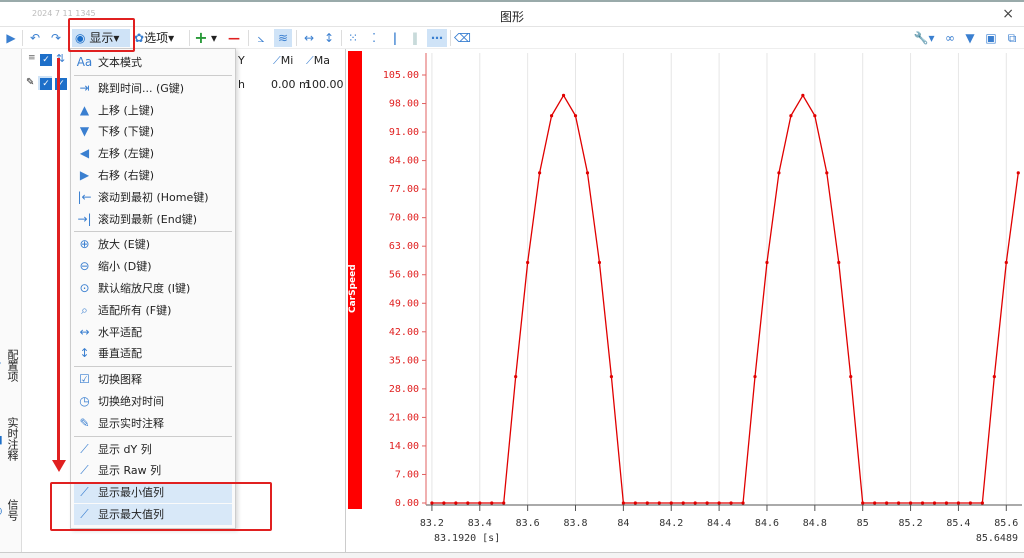 The image size is (1024, 558). What do you see at coordinates (970, 38) in the screenshot?
I see `filter-icon: ▼` at bounding box center [970, 38].